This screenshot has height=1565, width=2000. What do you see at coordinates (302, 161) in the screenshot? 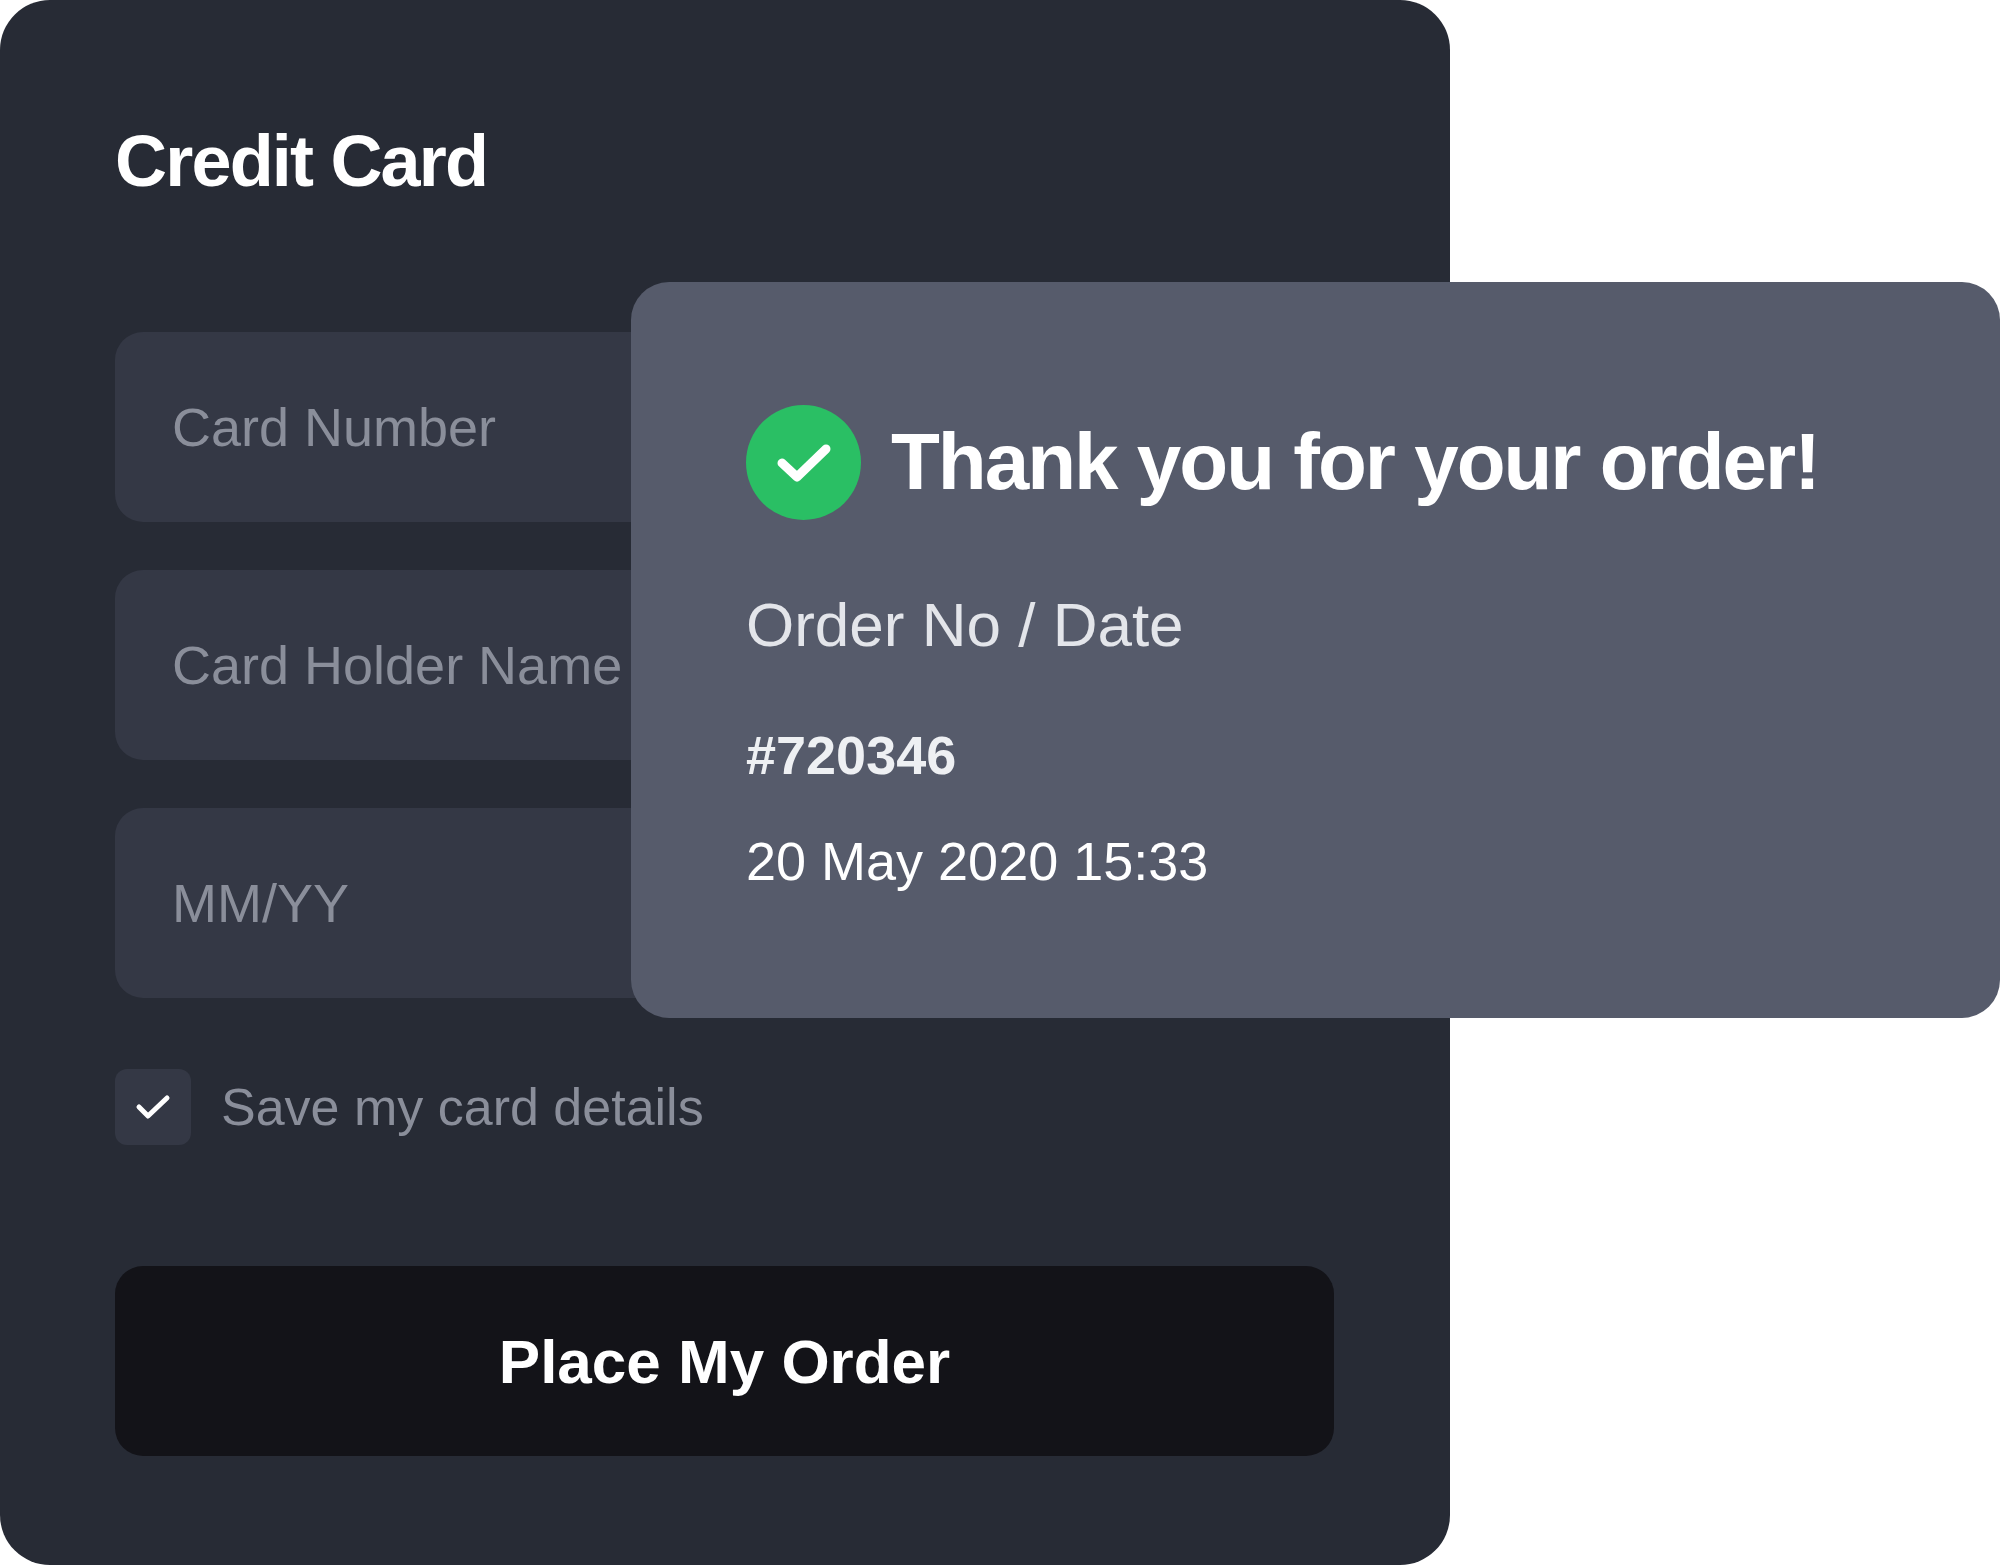
I see `card-title: Credit Card` at bounding box center [302, 161].